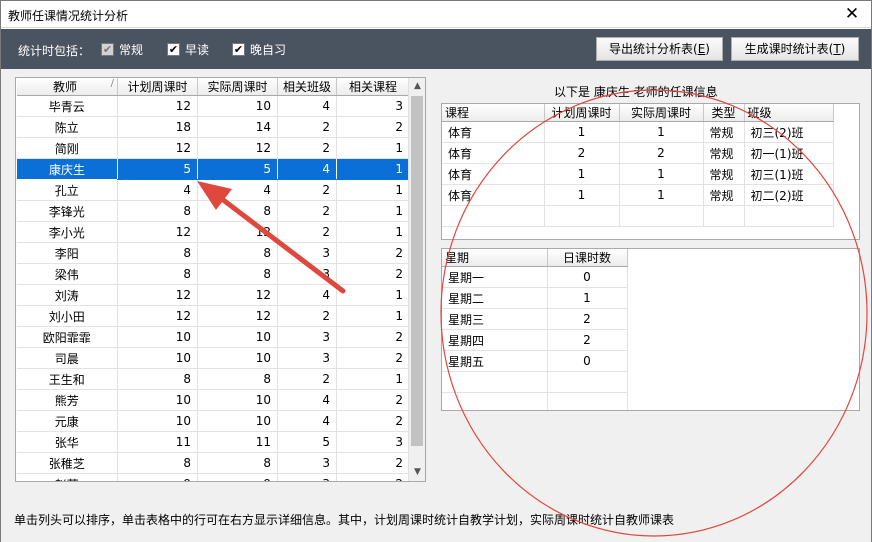  I want to click on day-row: 星期一 0, so click(535, 277).